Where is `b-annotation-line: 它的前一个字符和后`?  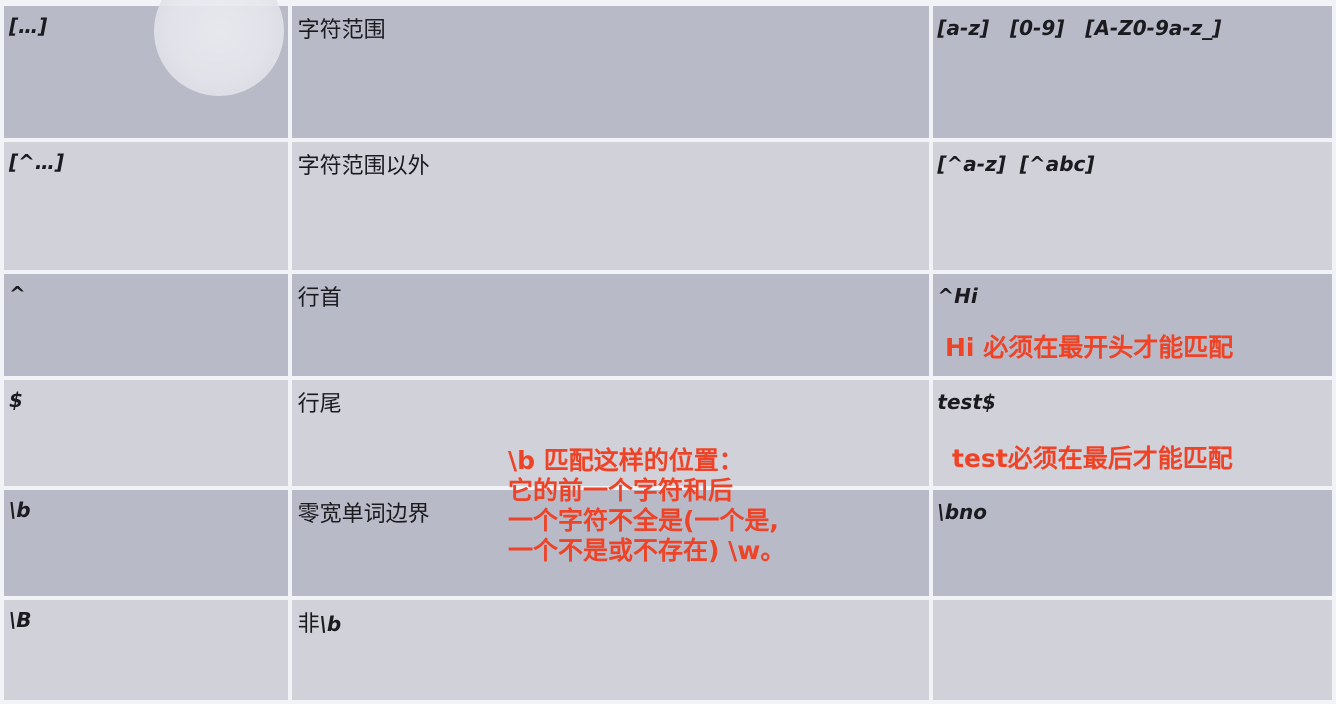 b-annotation-line: 它的前一个字符和后 is located at coordinates (621, 490).